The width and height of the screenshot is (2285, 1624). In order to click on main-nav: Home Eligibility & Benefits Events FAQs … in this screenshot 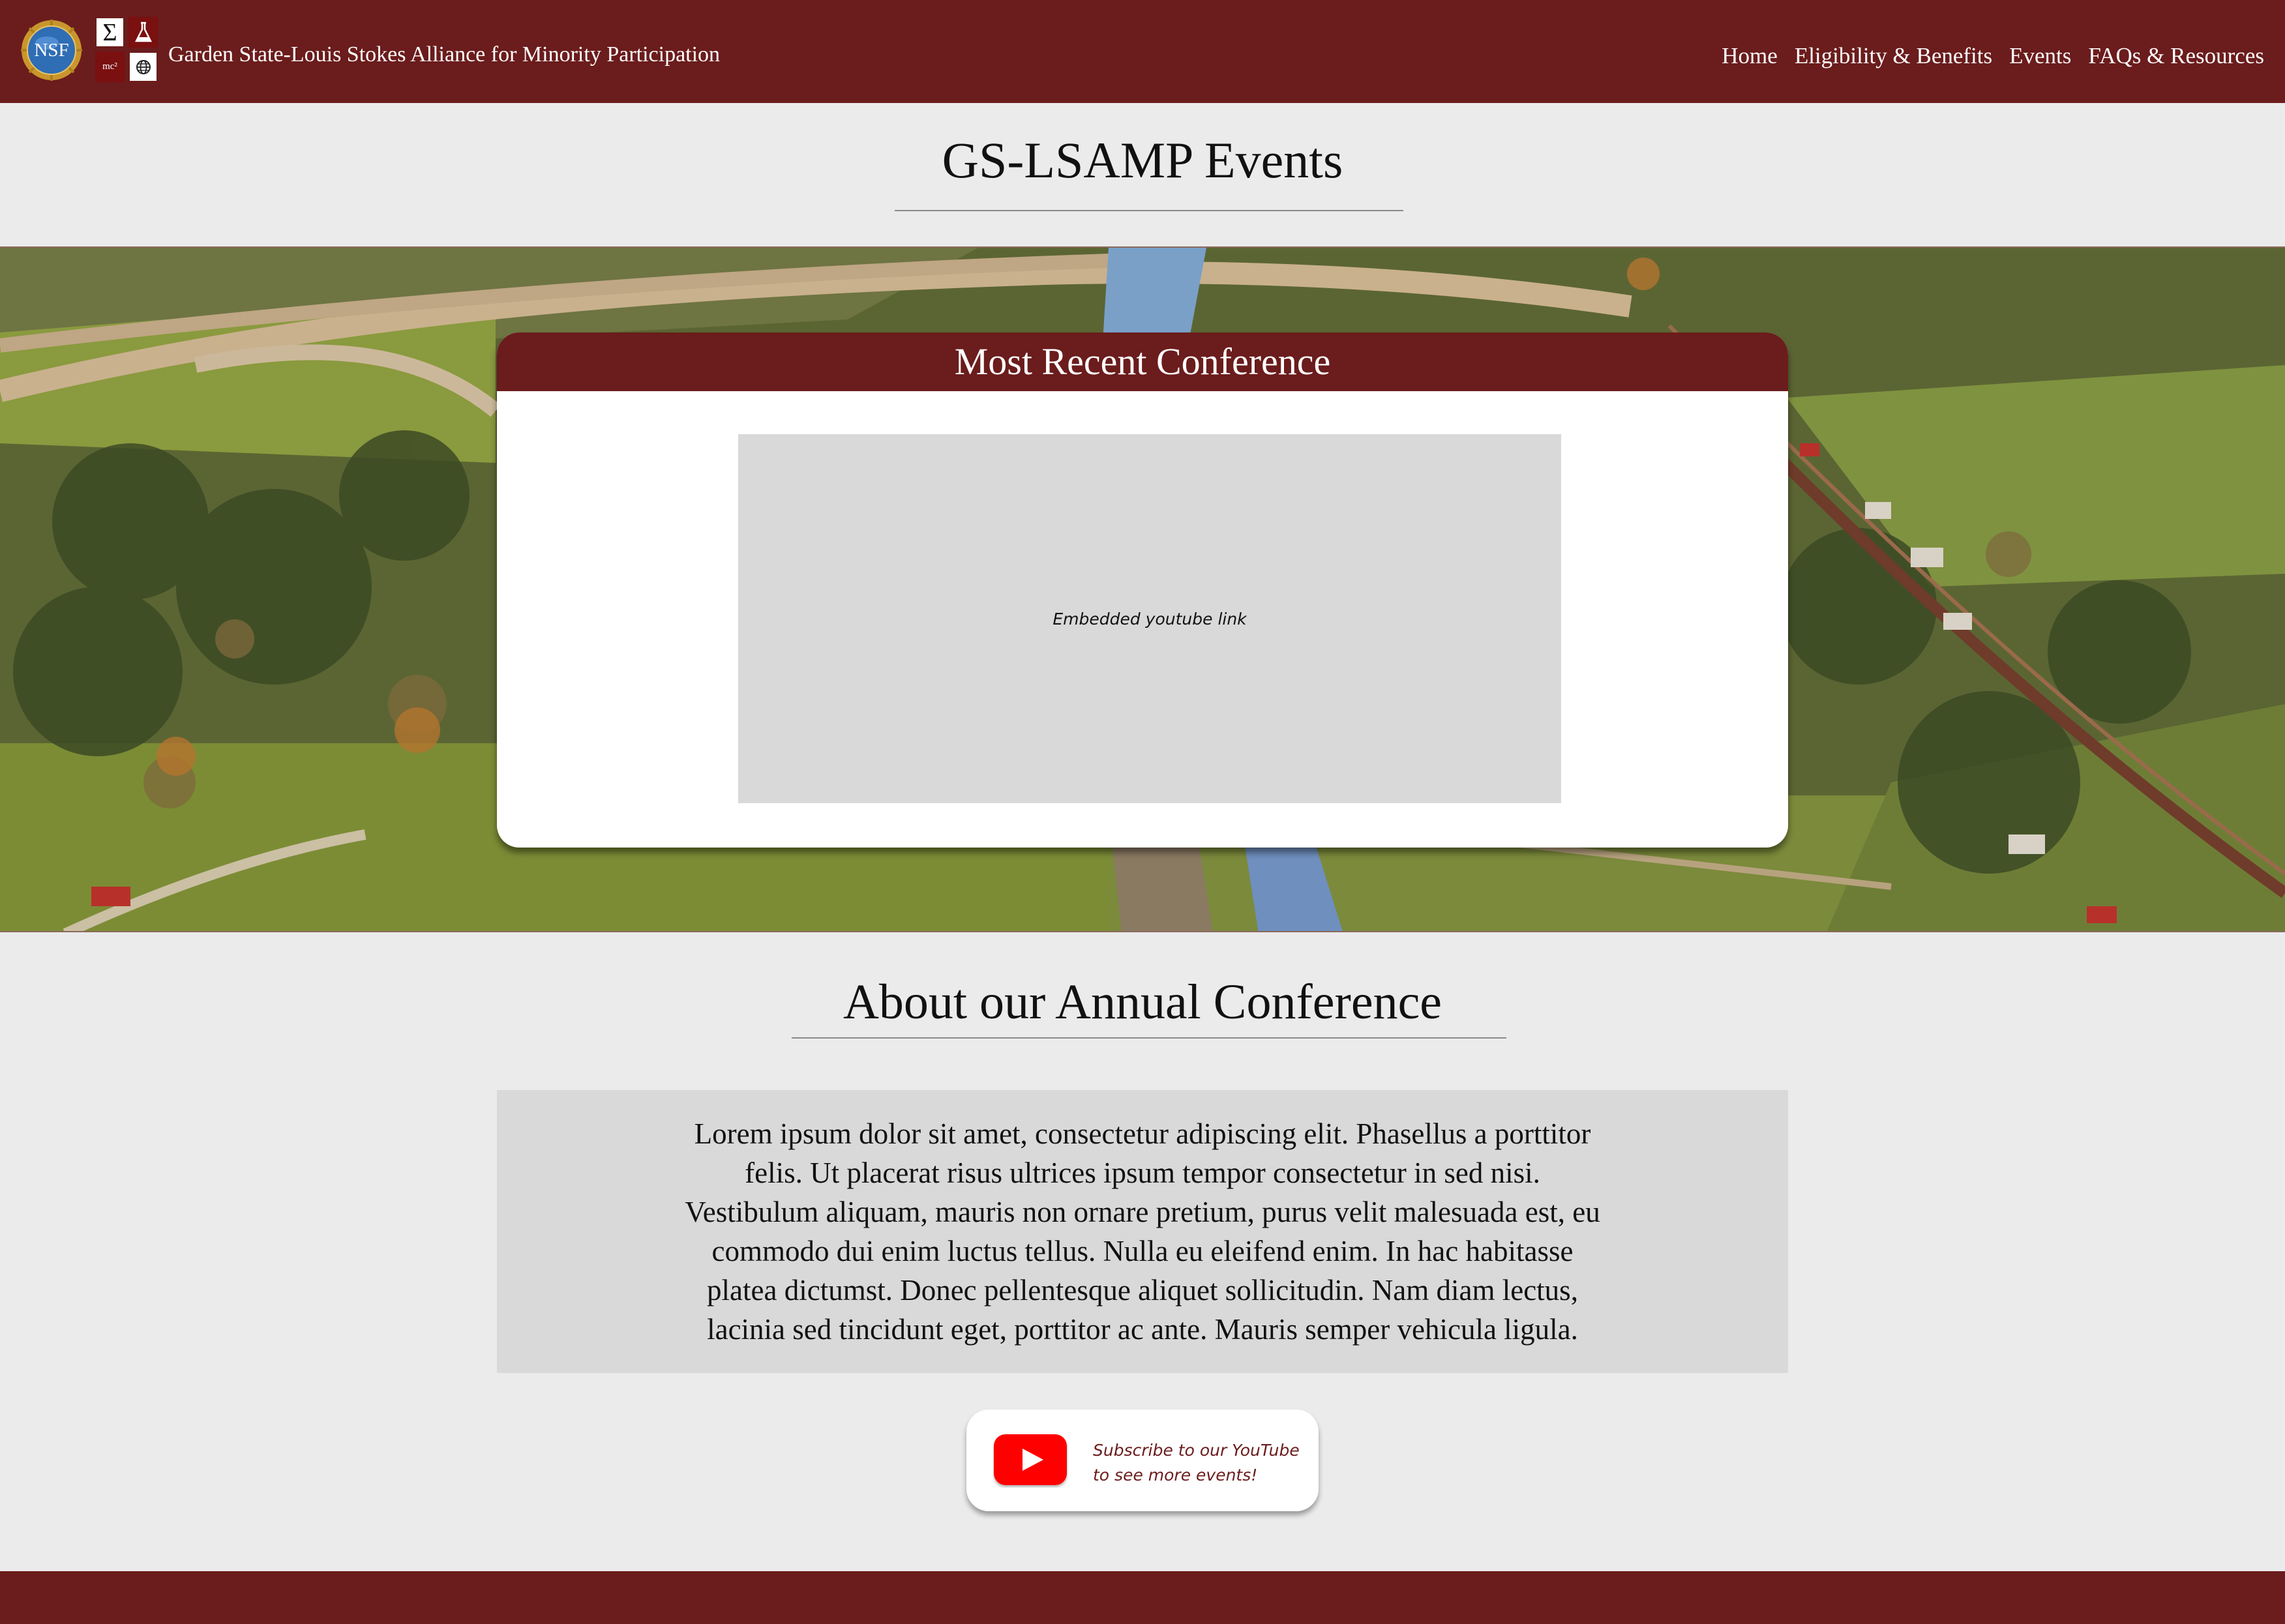, I will do `click(1993, 56)`.